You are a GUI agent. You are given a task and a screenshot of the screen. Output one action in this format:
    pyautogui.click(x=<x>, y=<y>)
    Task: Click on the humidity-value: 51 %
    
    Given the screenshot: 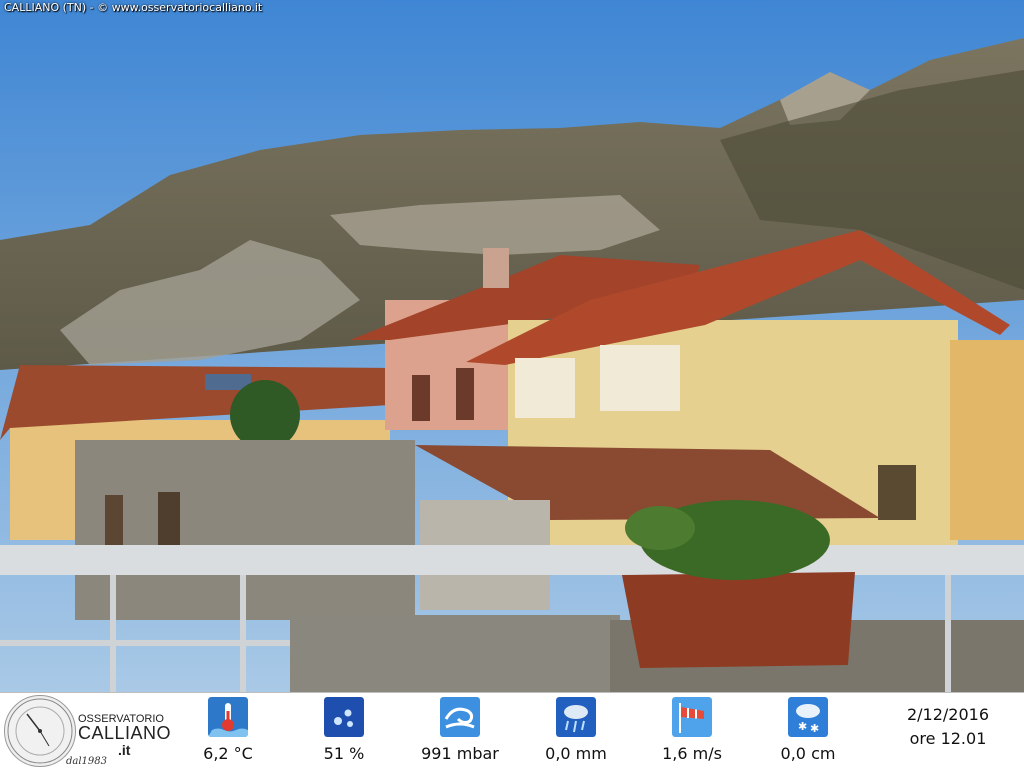 What is the action you would take?
    pyautogui.click(x=344, y=753)
    